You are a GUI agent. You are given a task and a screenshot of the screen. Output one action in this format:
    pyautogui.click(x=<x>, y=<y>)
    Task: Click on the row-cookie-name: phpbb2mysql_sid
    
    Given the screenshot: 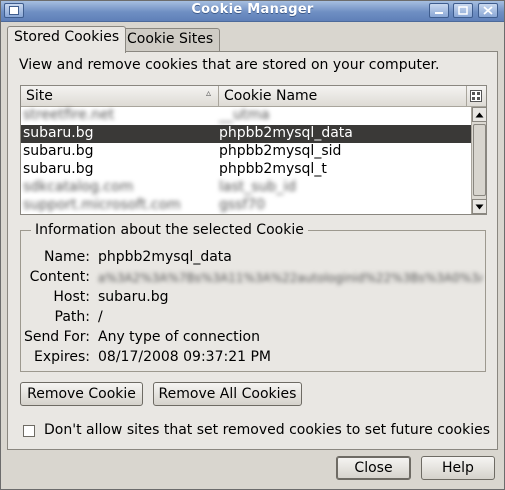 What is the action you would take?
    pyautogui.click(x=280, y=151)
    